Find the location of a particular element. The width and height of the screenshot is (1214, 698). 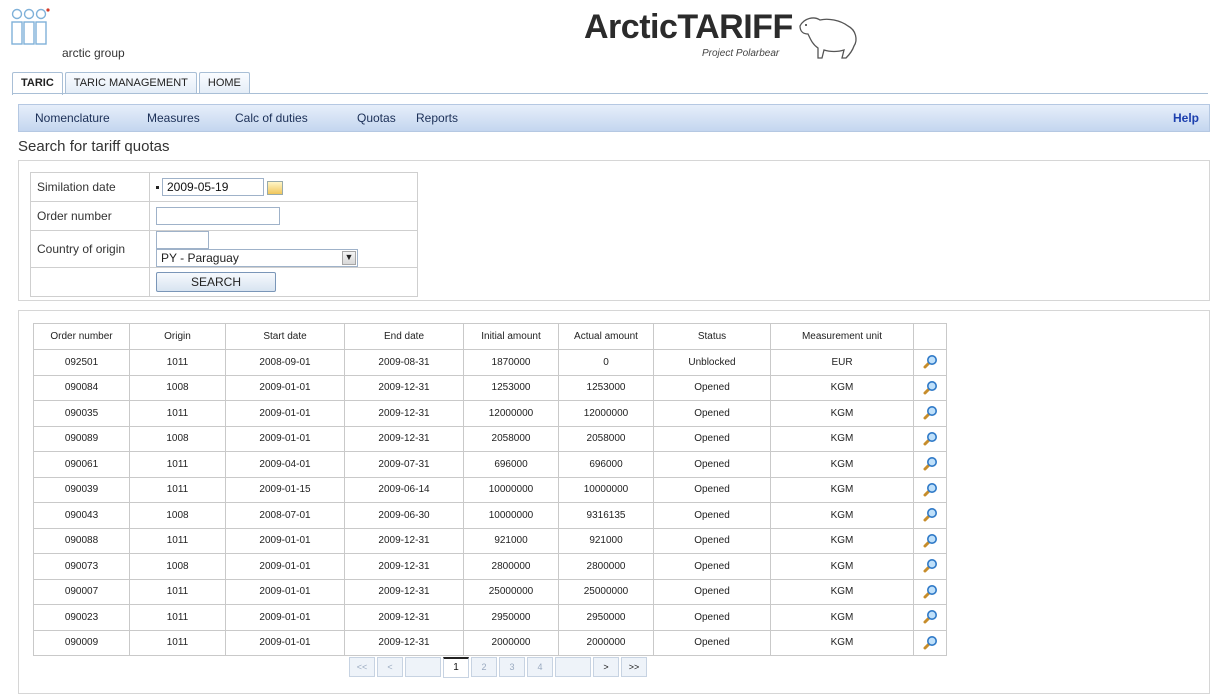

menu-item-measures: Measures is located at coordinates (173, 118).